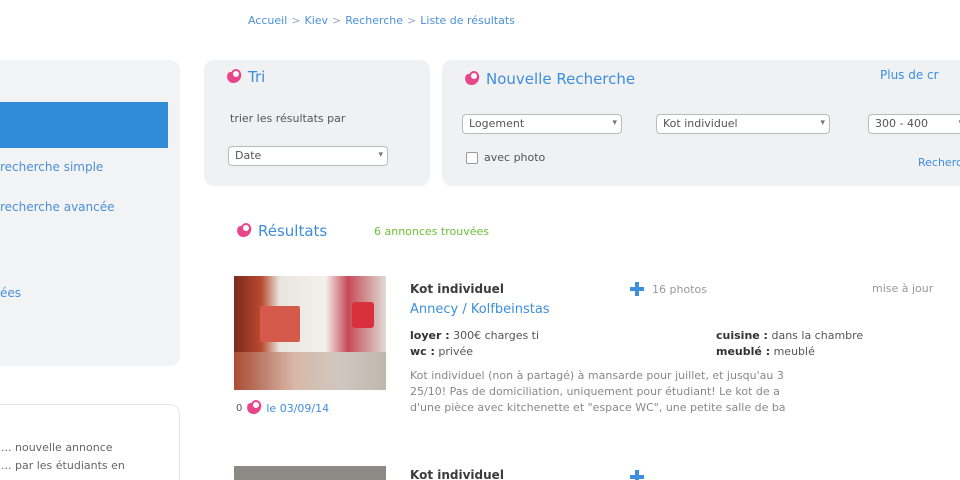  Describe the element at coordinates (679, 289) in the screenshot. I see `listing-photos-text: 16 photos` at that location.